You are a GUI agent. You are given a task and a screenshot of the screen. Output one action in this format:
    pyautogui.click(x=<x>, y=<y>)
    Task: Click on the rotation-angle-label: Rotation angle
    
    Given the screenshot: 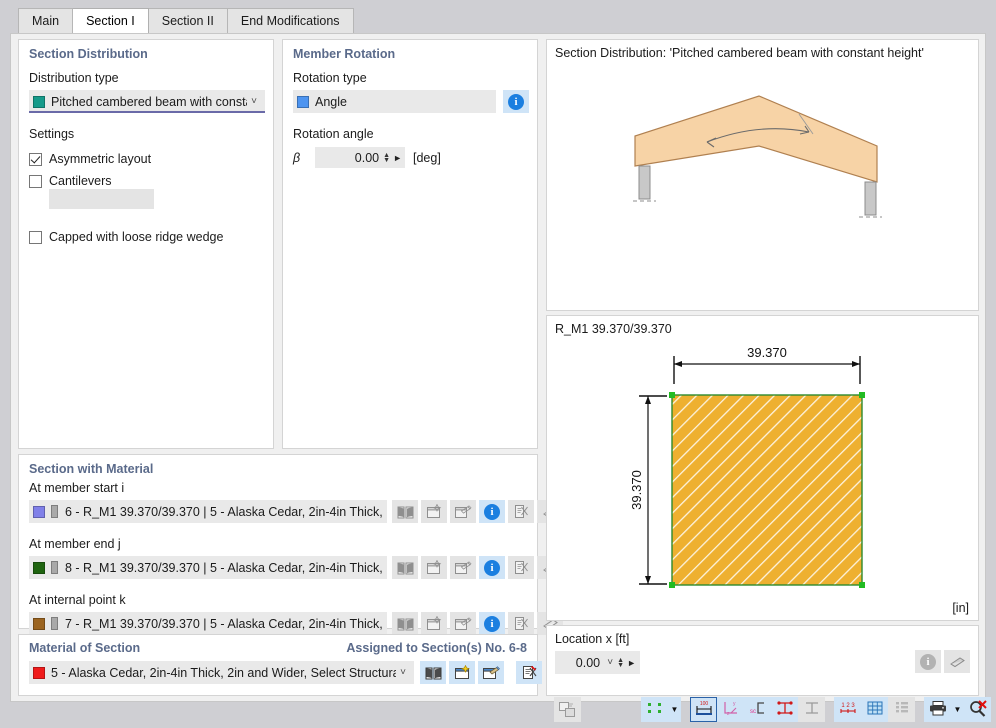 What is the action you would take?
    pyautogui.click(x=333, y=134)
    